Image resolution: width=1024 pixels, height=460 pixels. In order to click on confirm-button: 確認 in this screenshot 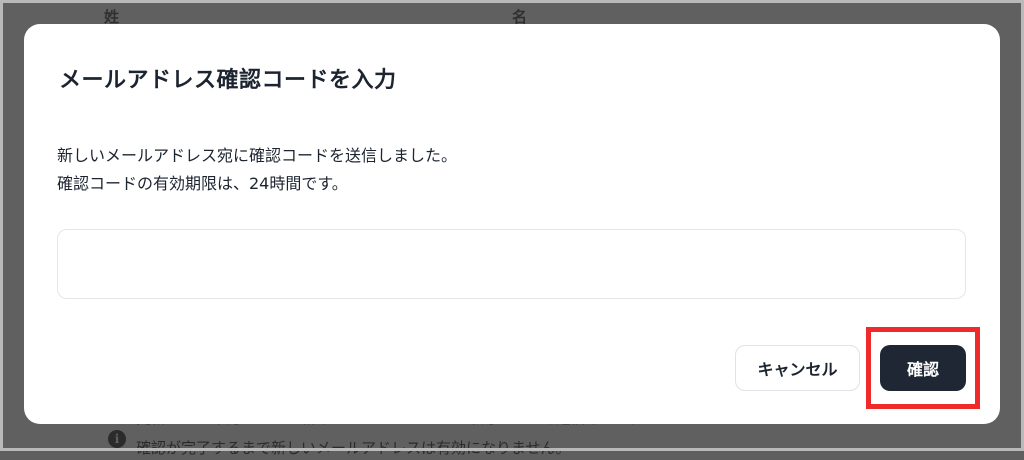, I will do `click(923, 368)`.